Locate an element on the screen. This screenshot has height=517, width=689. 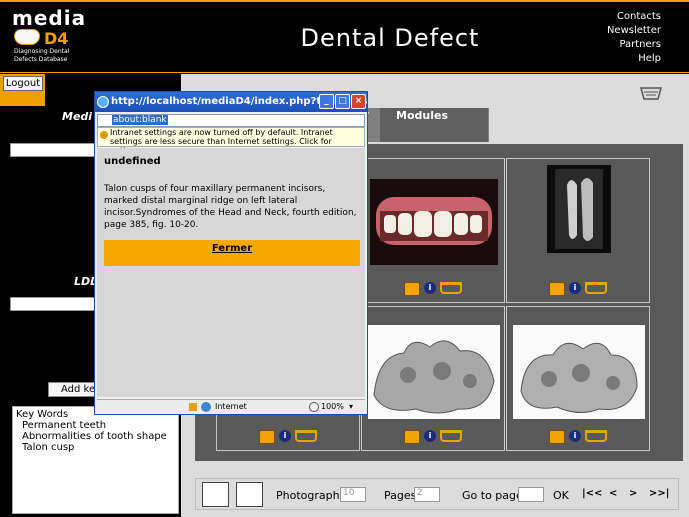
goto-label: Go to page is located at coordinates (492, 495).